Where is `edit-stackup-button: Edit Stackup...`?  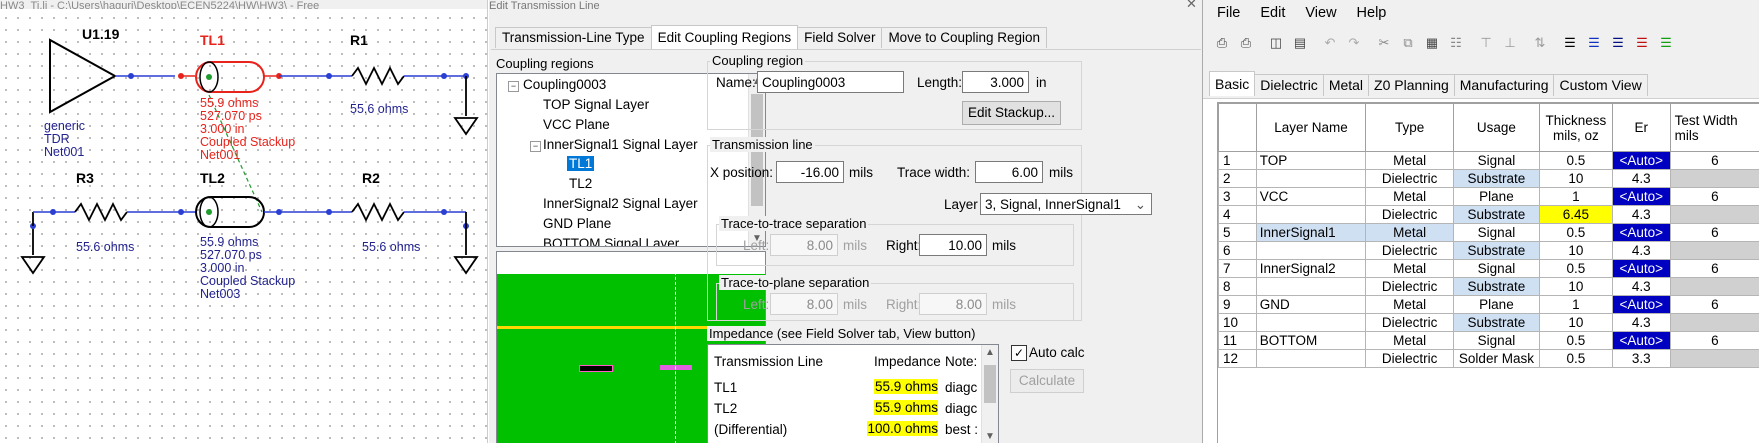
edit-stackup-button: Edit Stackup... is located at coordinates (1011, 113).